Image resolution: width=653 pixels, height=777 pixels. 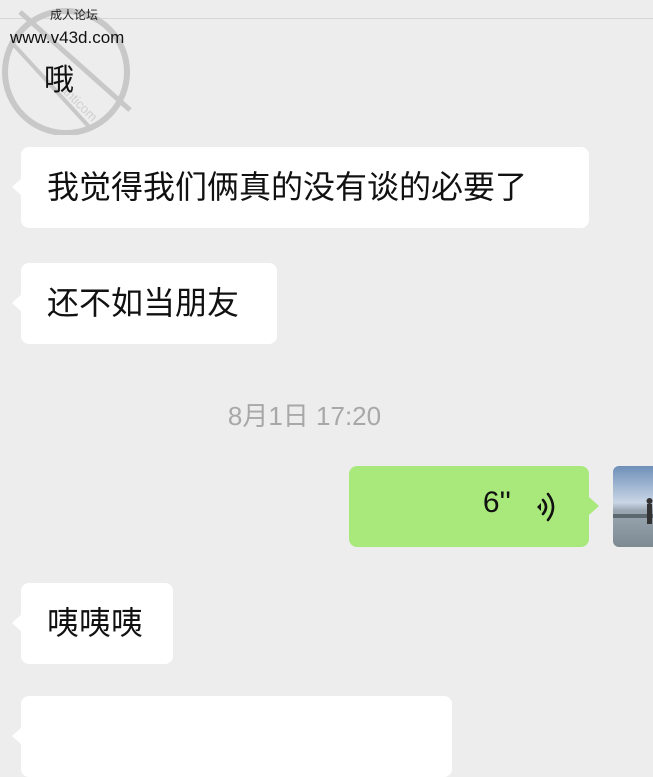 What do you see at coordinates (59, 80) in the screenshot?
I see `partial-message: 哦` at bounding box center [59, 80].